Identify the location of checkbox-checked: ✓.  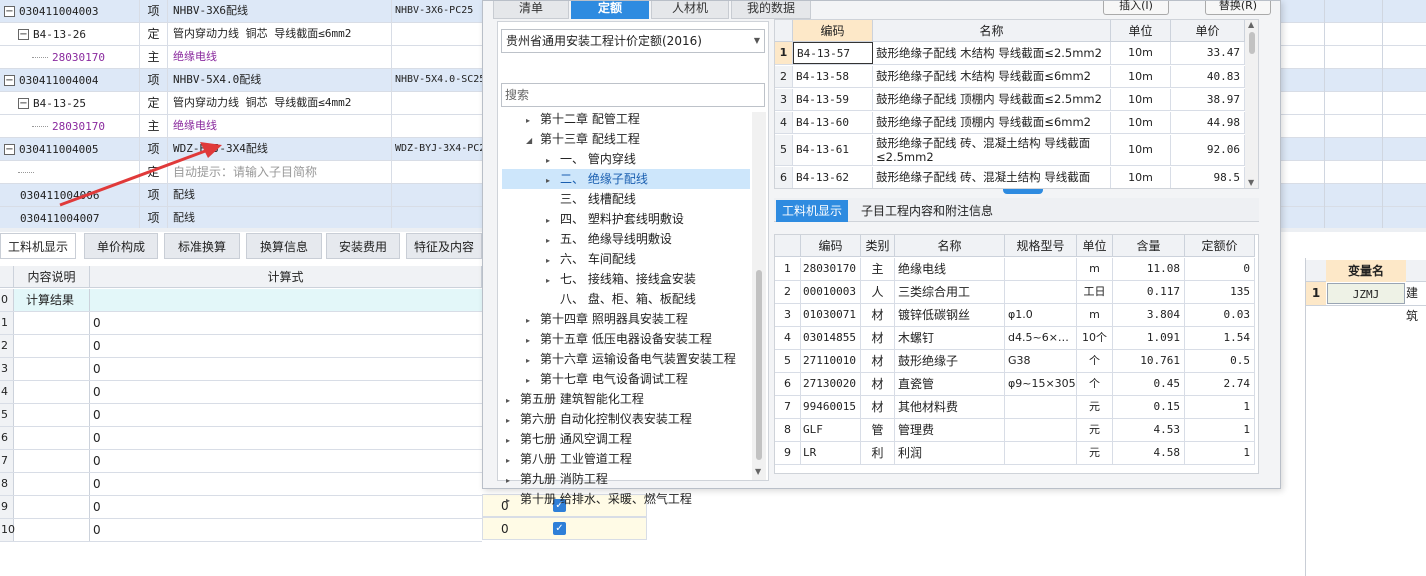
(559, 528).